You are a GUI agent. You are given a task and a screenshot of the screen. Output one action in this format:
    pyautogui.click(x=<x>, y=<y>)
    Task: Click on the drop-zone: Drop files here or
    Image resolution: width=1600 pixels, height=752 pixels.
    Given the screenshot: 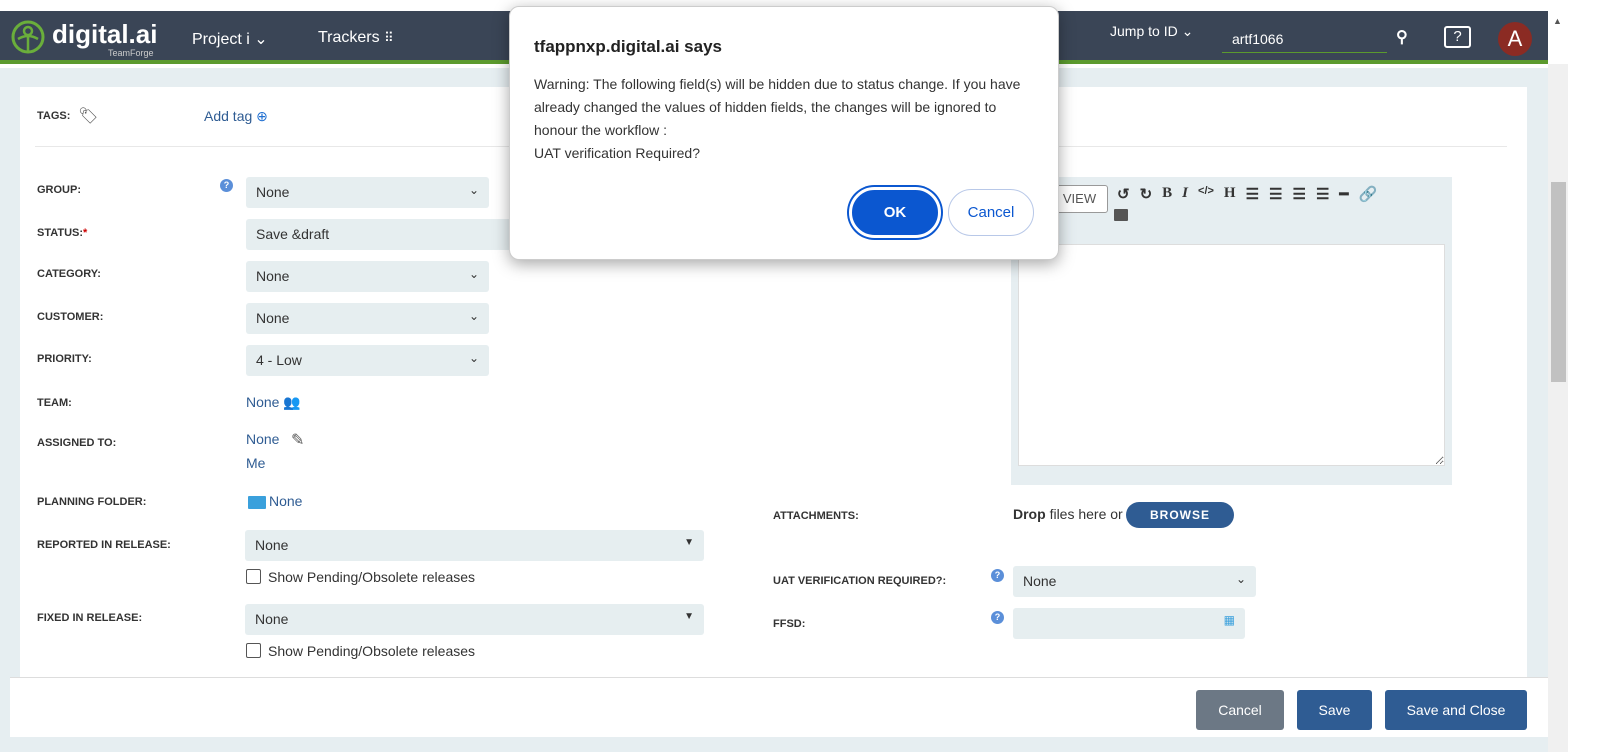 What is the action you would take?
    pyautogui.click(x=1068, y=514)
    